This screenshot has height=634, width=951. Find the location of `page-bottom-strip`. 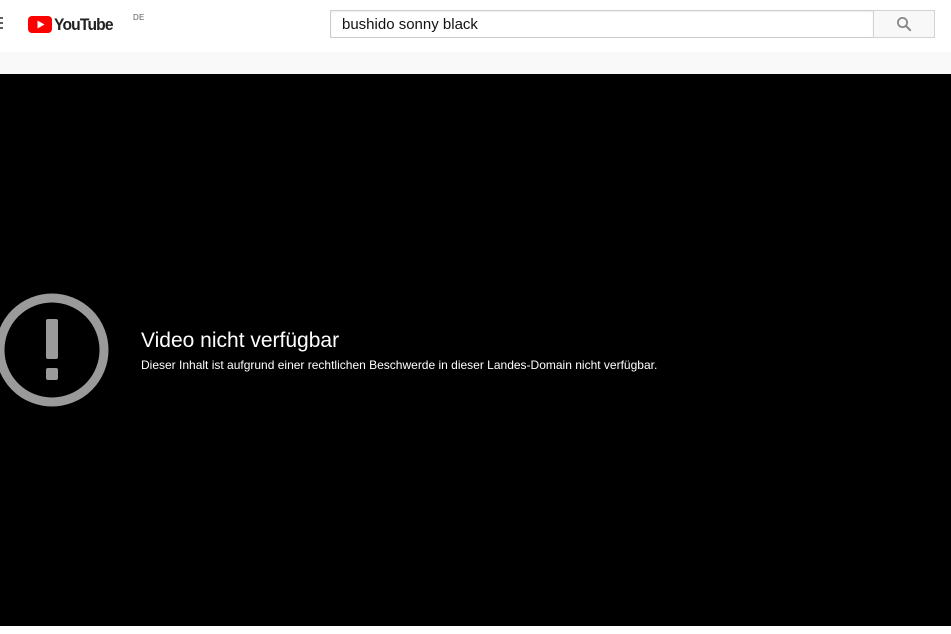

page-bottom-strip is located at coordinates (475, 630).